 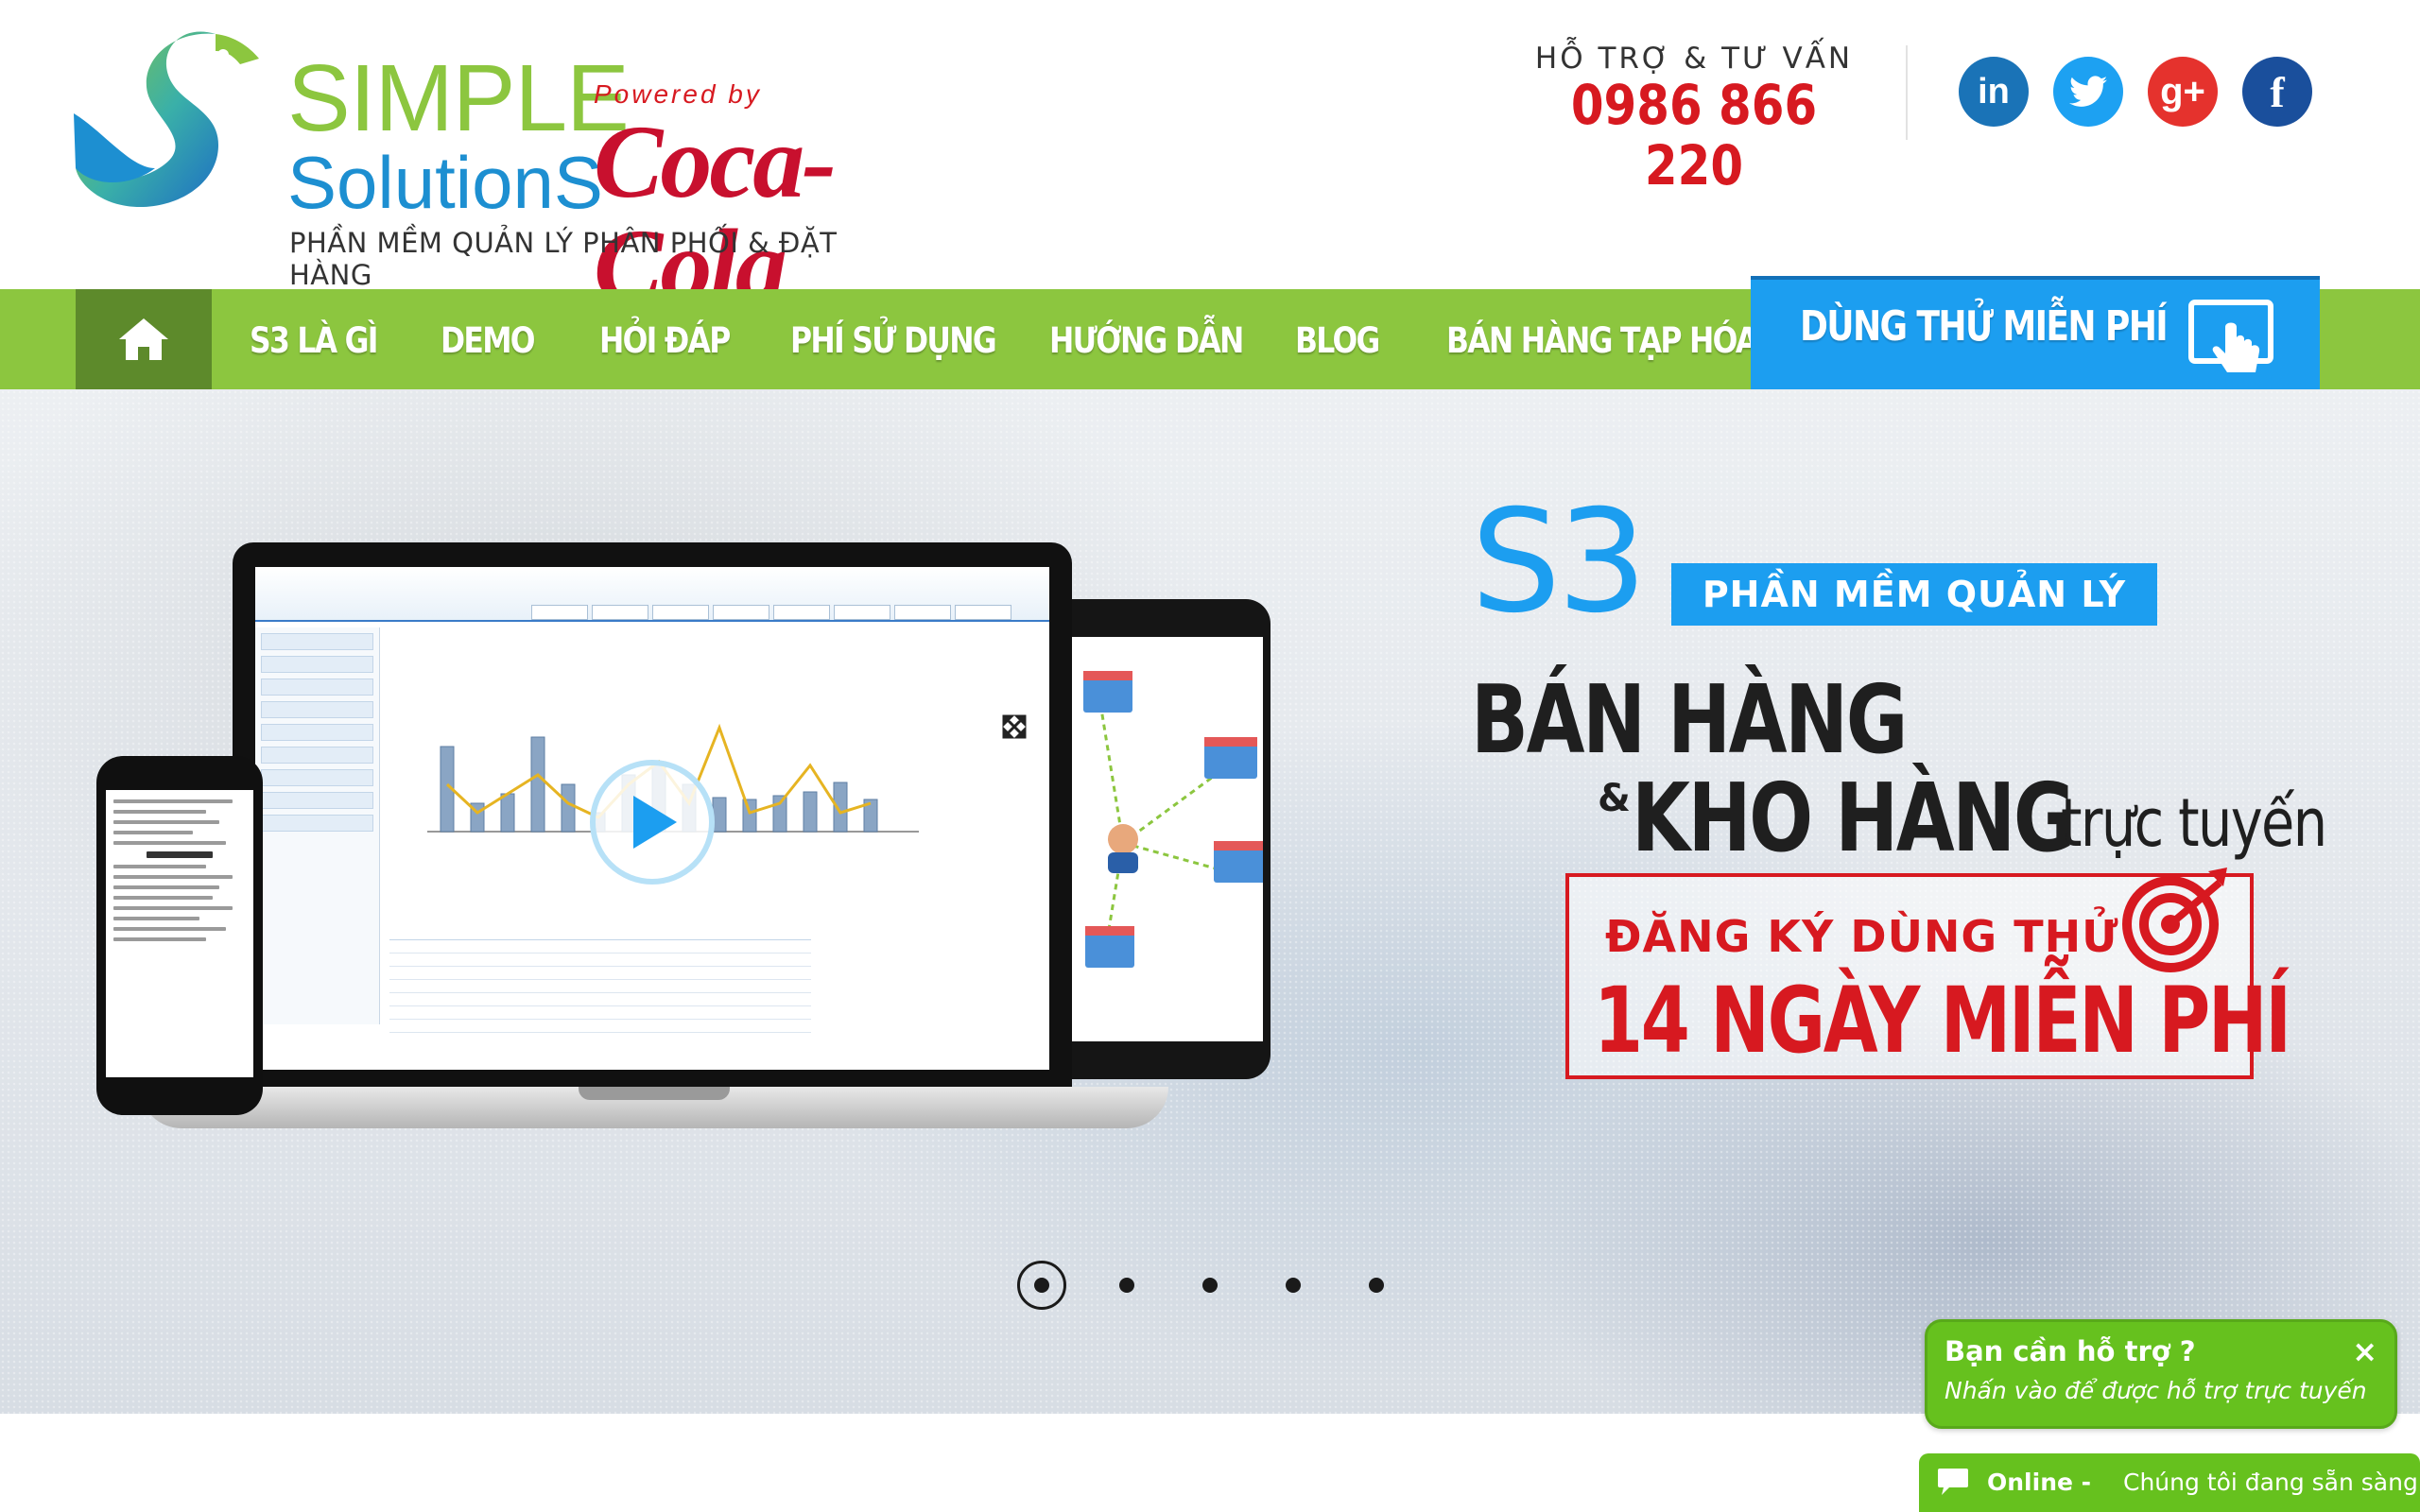 What do you see at coordinates (1862, 936) in the screenshot?
I see `hero-trial-register: ĐĂNG KÝ DÙNG THỬ` at bounding box center [1862, 936].